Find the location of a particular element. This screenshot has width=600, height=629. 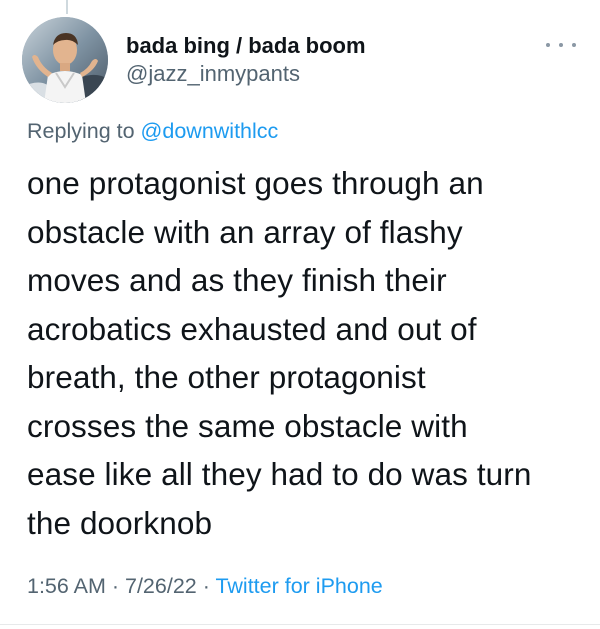

tweet-text-line: one protagonist goes through an is located at coordinates (255, 183).